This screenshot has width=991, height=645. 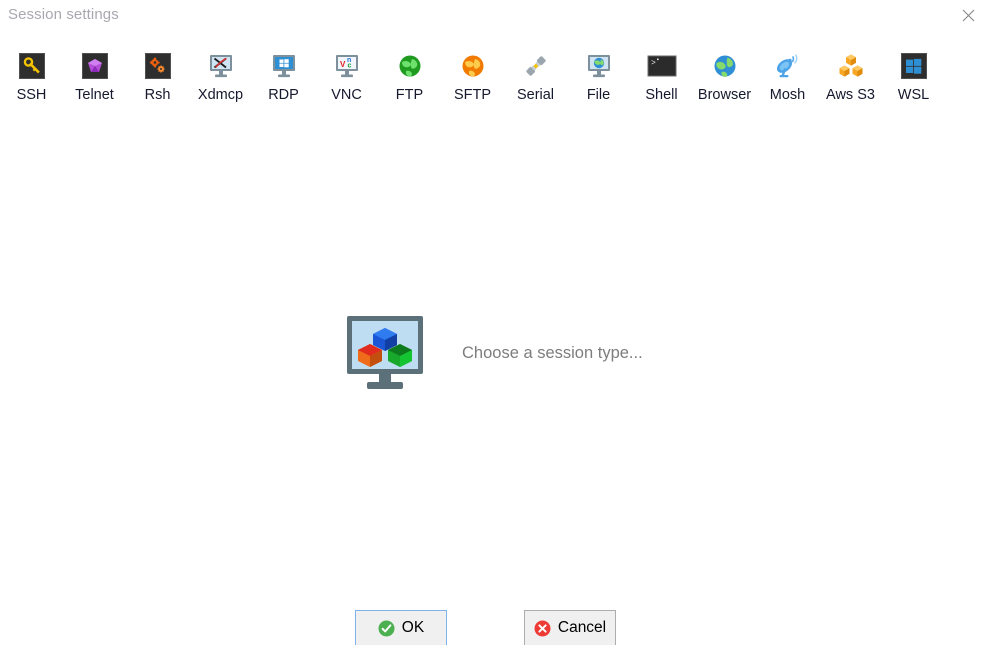 What do you see at coordinates (914, 66) in the screenshot?
I see `windows-tile-icon` at bounding box center [914, 66].